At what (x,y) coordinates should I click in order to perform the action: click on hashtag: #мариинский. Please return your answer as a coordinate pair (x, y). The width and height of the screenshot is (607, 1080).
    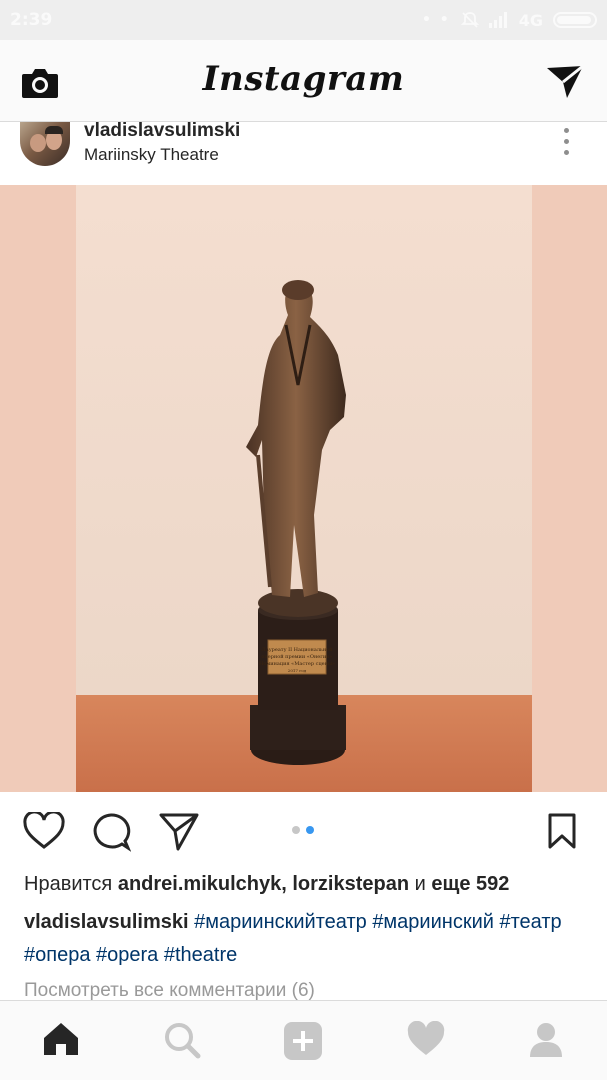
    Looking at the image, I should click on (433, 922).